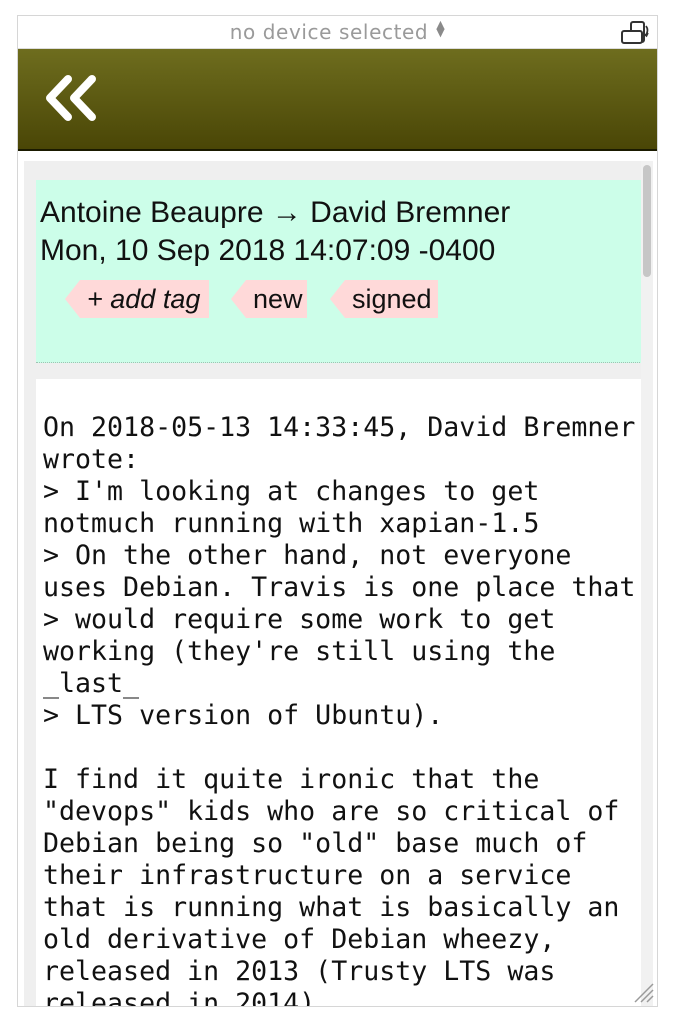 This screenshot has width=674, height=1033. What do you see at coordinates (91, 459) in the screenshot?
I see `body-line: wrote:` at bounding box center [91, 459].